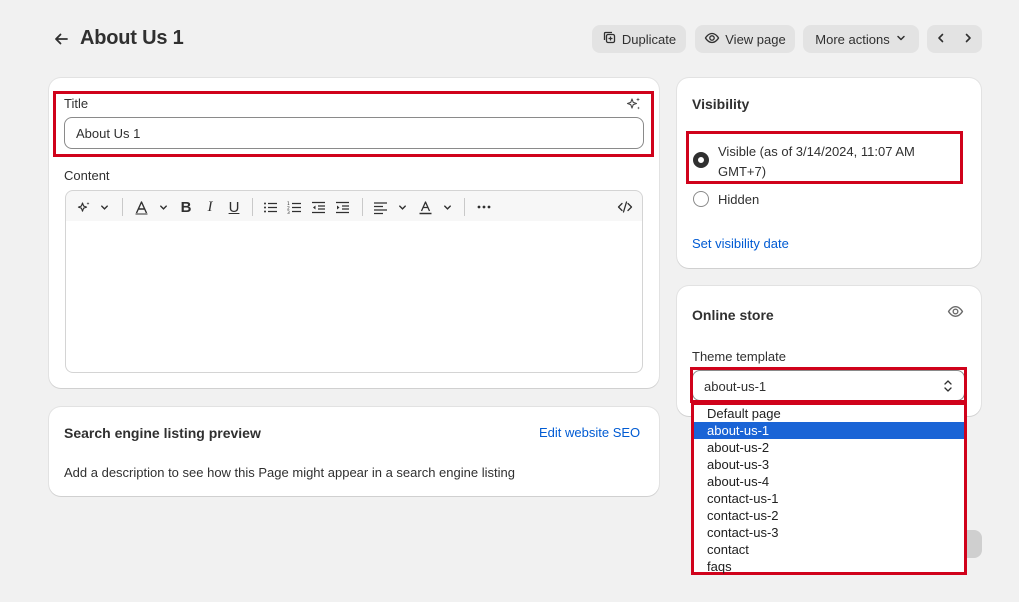 The width and height of the screenshot is (1019, 602). Describe the element at coordinates (87, 175) in the screenshot. I see `content-label: Content` at that location.